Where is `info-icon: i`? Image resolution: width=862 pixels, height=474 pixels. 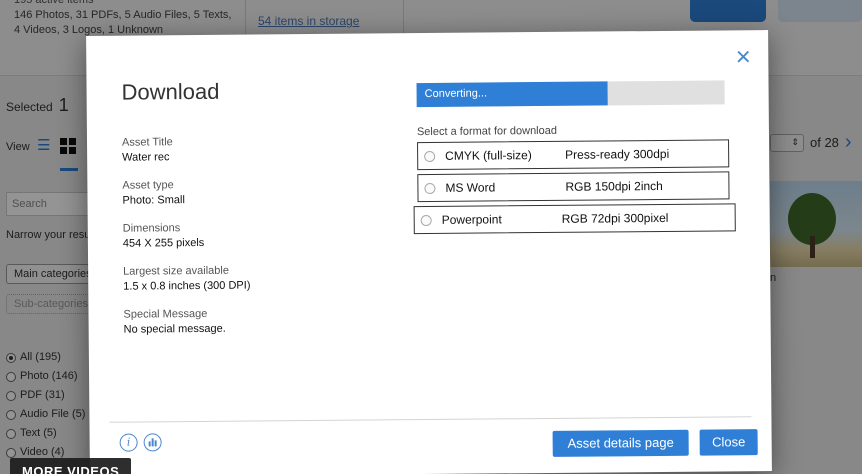
info-icon: i is located at coordinates (128, 442).